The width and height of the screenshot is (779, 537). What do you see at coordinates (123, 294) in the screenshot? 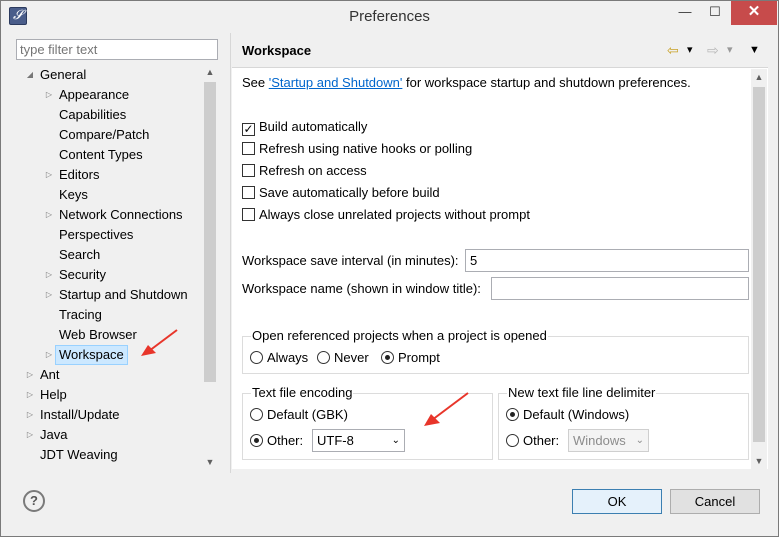
I see `tree-item-label: Startup and Shutdown` at bounding box center [123, 294].